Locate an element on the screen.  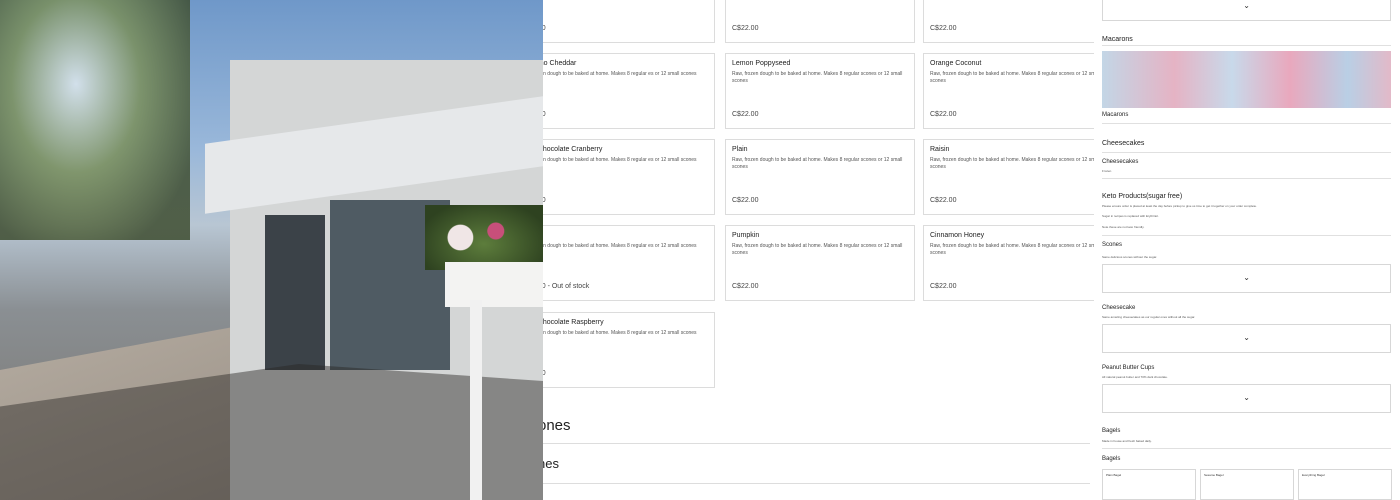
product-name: er is located at coordinates (620, 235).